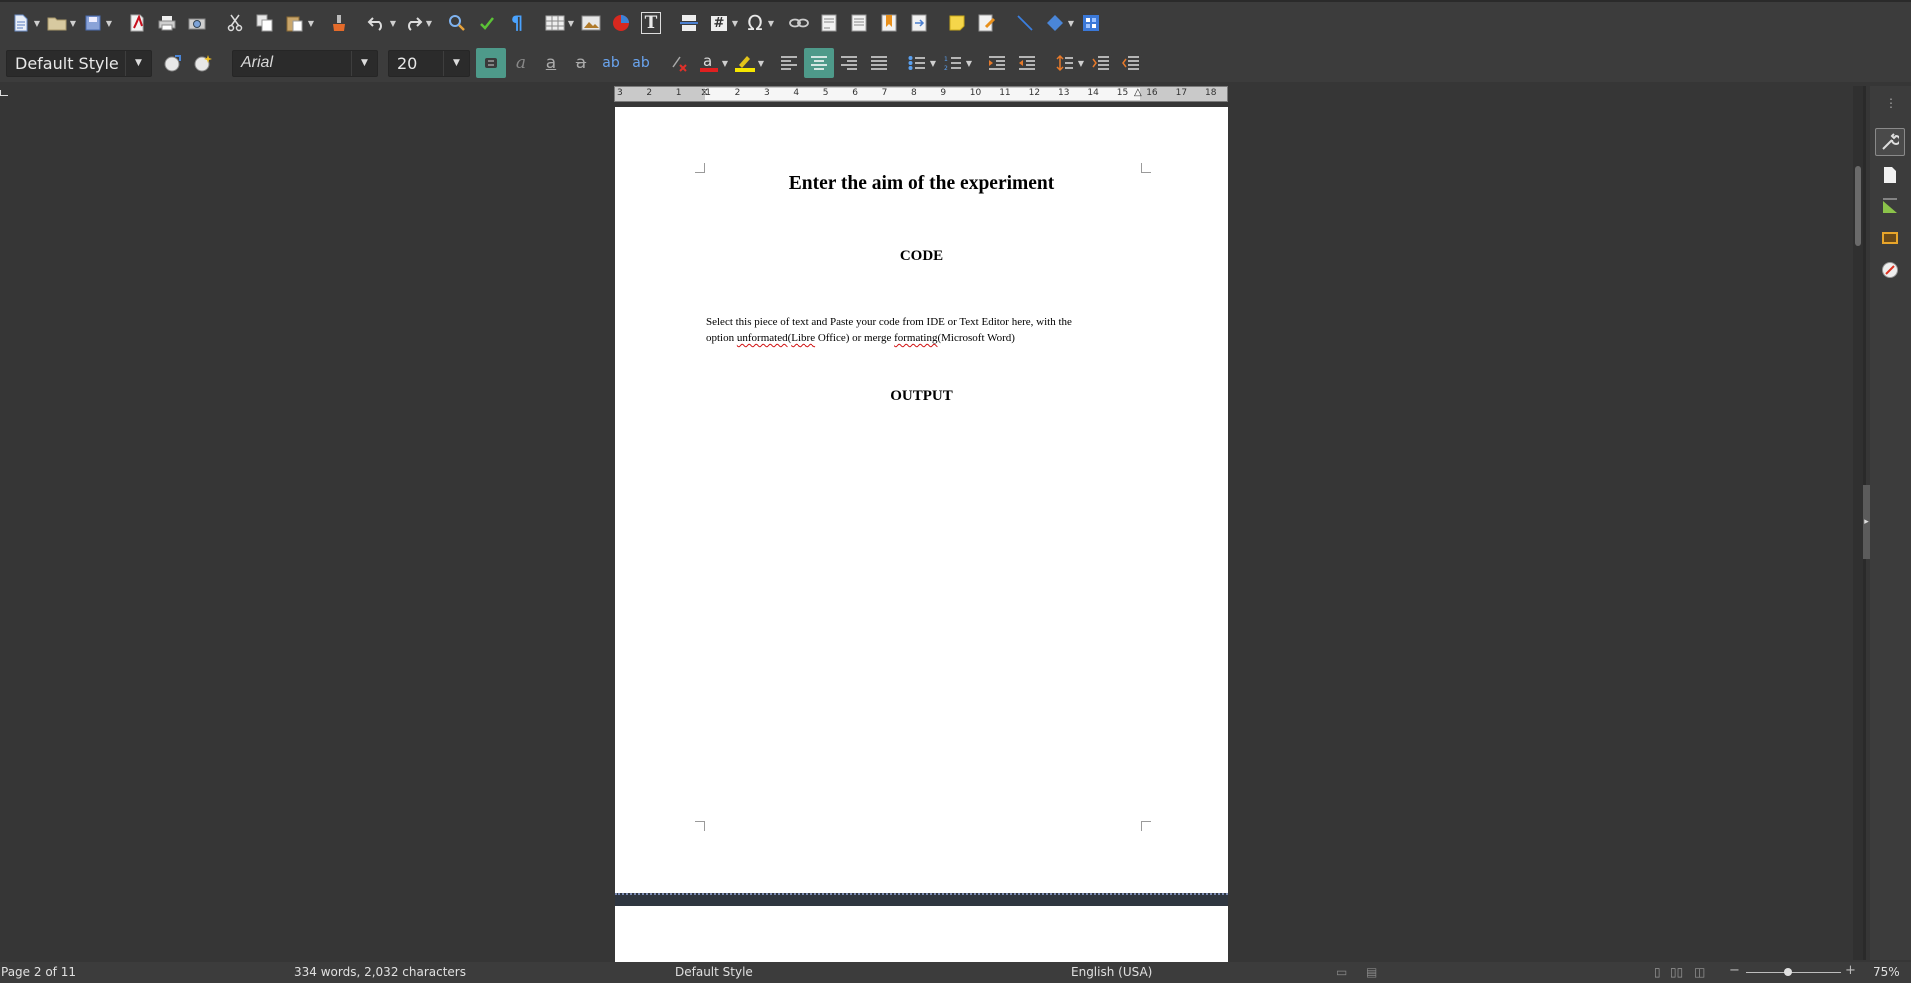 The height and width of the screenshot is (983, 1911). Describe the element at coordinates (700, 168) in the screenshot. I see `text-boundary-corner` at that location.